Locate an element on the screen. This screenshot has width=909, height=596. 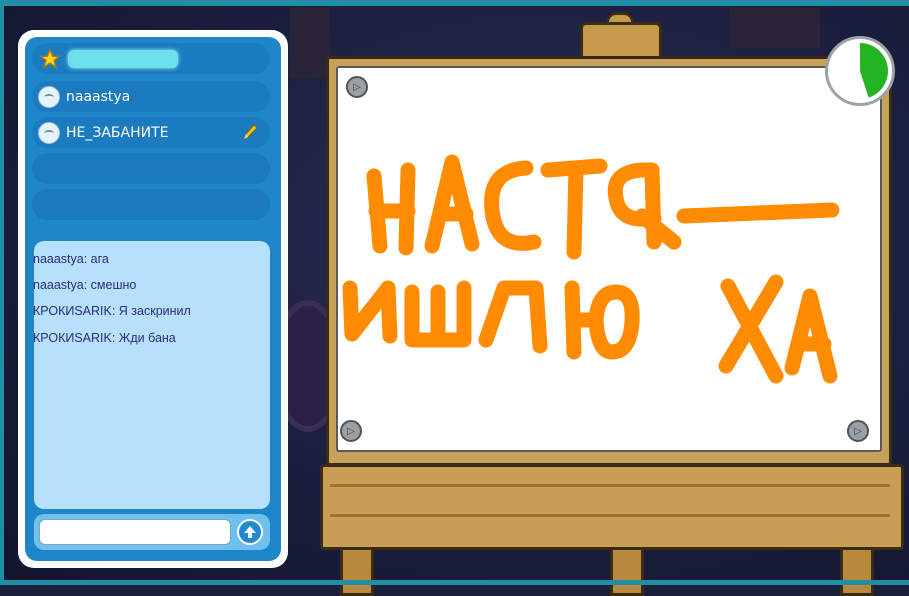
player-name: НЕ_ЗАБАНИТЕ is located at coordinates (117, 132).